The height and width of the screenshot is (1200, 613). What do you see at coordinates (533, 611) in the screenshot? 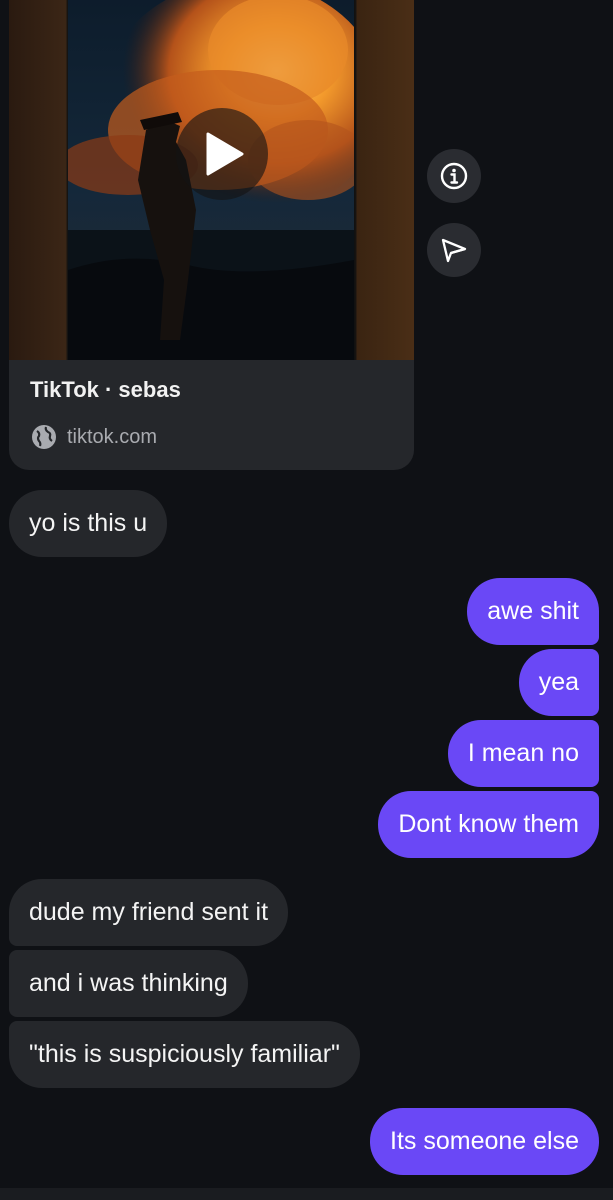
I see `message-bubble-outgoing: awe shit` at bounding box center [533, 611].